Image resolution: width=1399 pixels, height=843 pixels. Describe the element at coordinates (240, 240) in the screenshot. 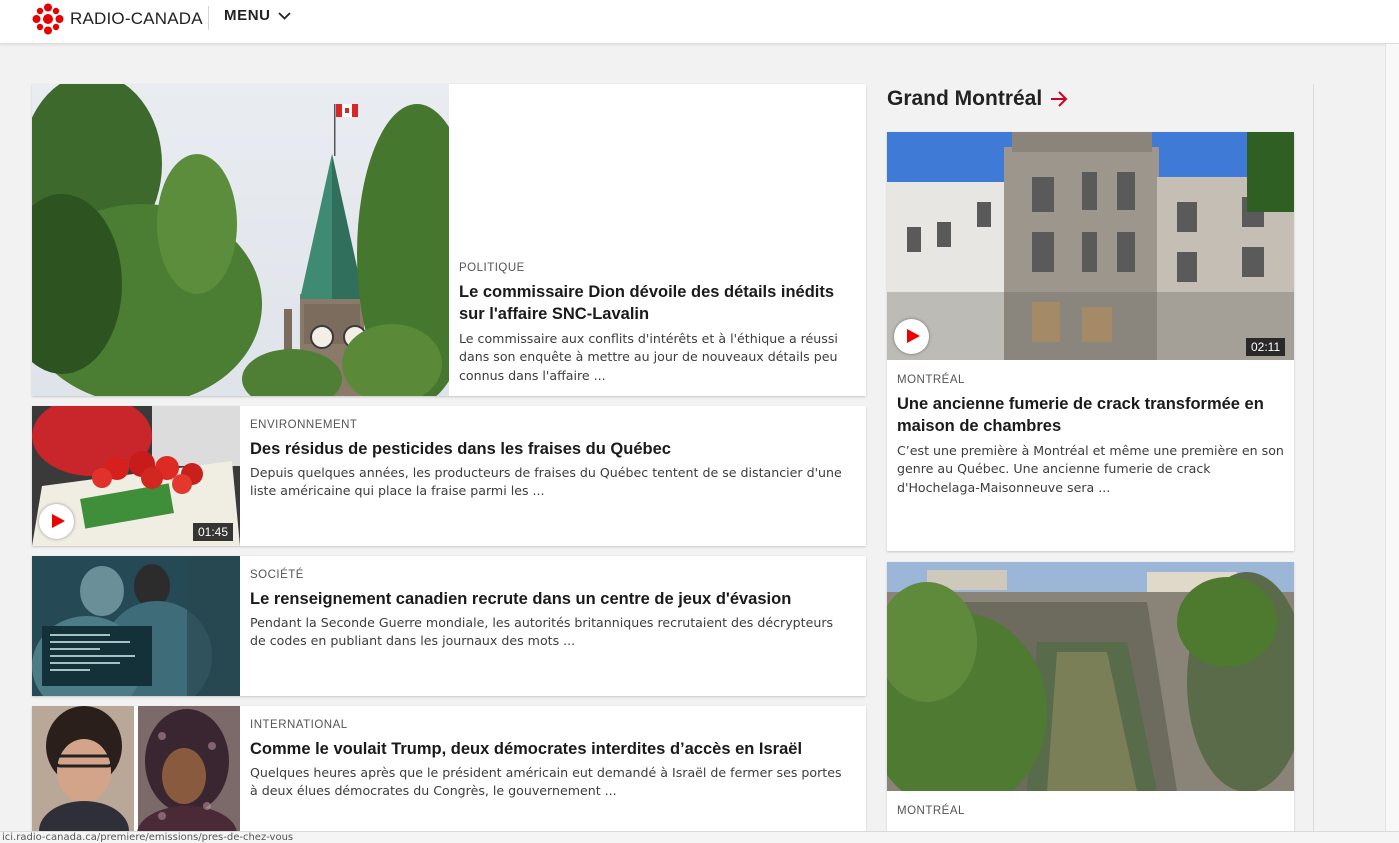

I see `featured-image` at that location.